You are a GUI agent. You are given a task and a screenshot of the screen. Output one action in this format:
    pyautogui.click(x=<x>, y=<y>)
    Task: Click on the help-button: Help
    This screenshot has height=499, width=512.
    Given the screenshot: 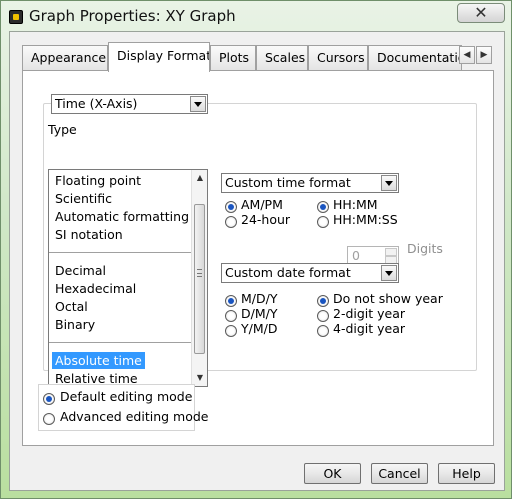 What is the action you would take?
    pyautogui.click(x=466, y=473)
    